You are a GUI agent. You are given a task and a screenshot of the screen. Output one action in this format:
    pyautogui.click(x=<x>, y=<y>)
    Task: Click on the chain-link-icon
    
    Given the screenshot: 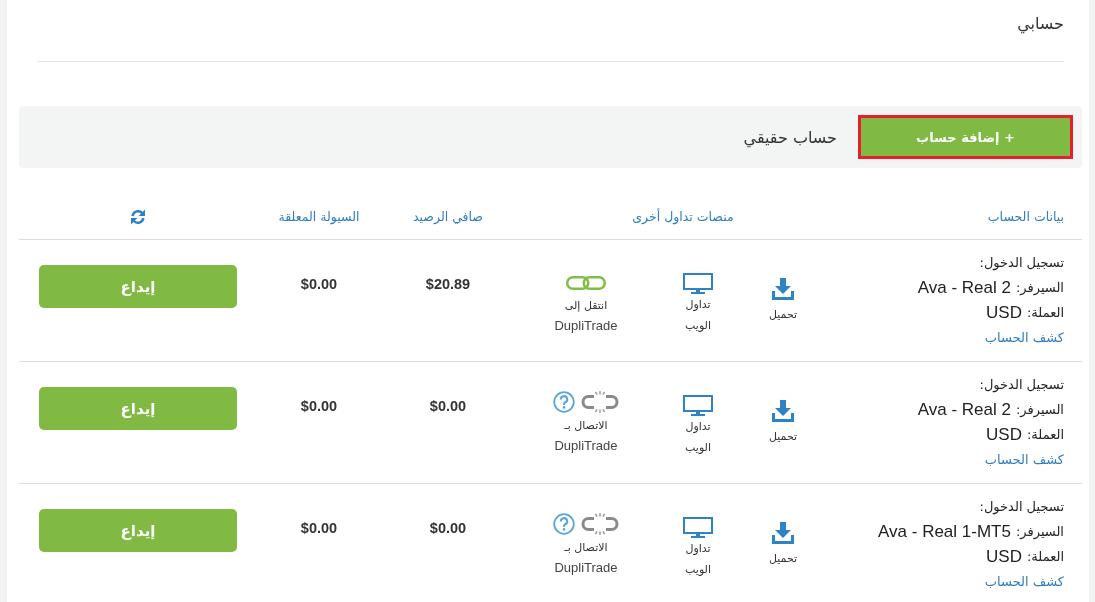 What is the action you would take?
    pyautogui.click(x=586, y=283)
    